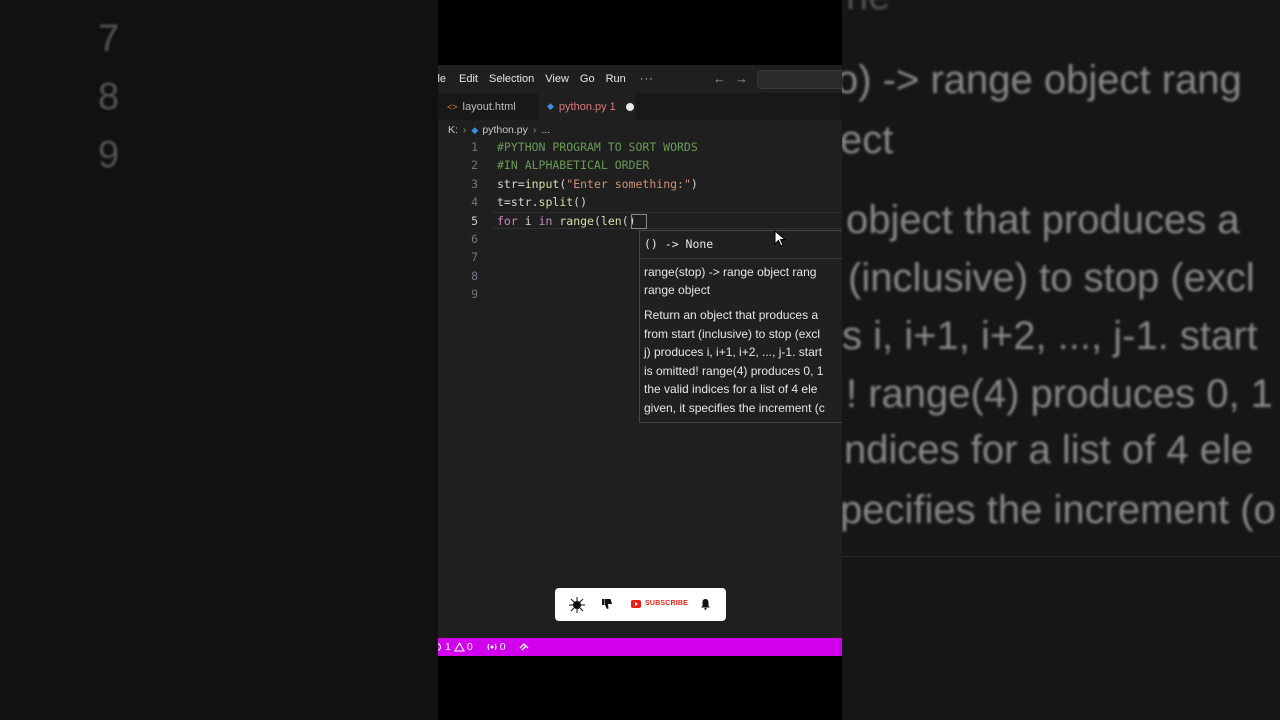 The image size is (1280, 720). What do you see at coordinates (577, 605) in the screenshot?
I see `thumbs-up-icon` at bounding box center [577, 605].